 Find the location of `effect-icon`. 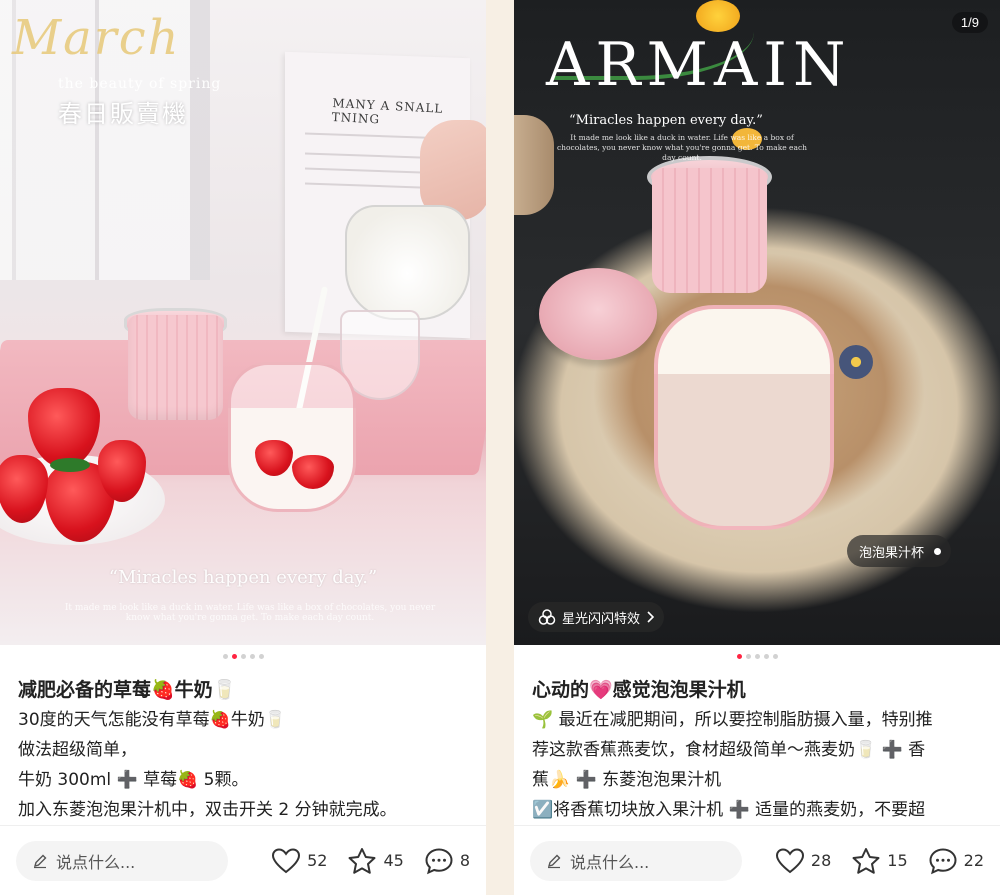

effect-icon is located at coordinates (547, 617).